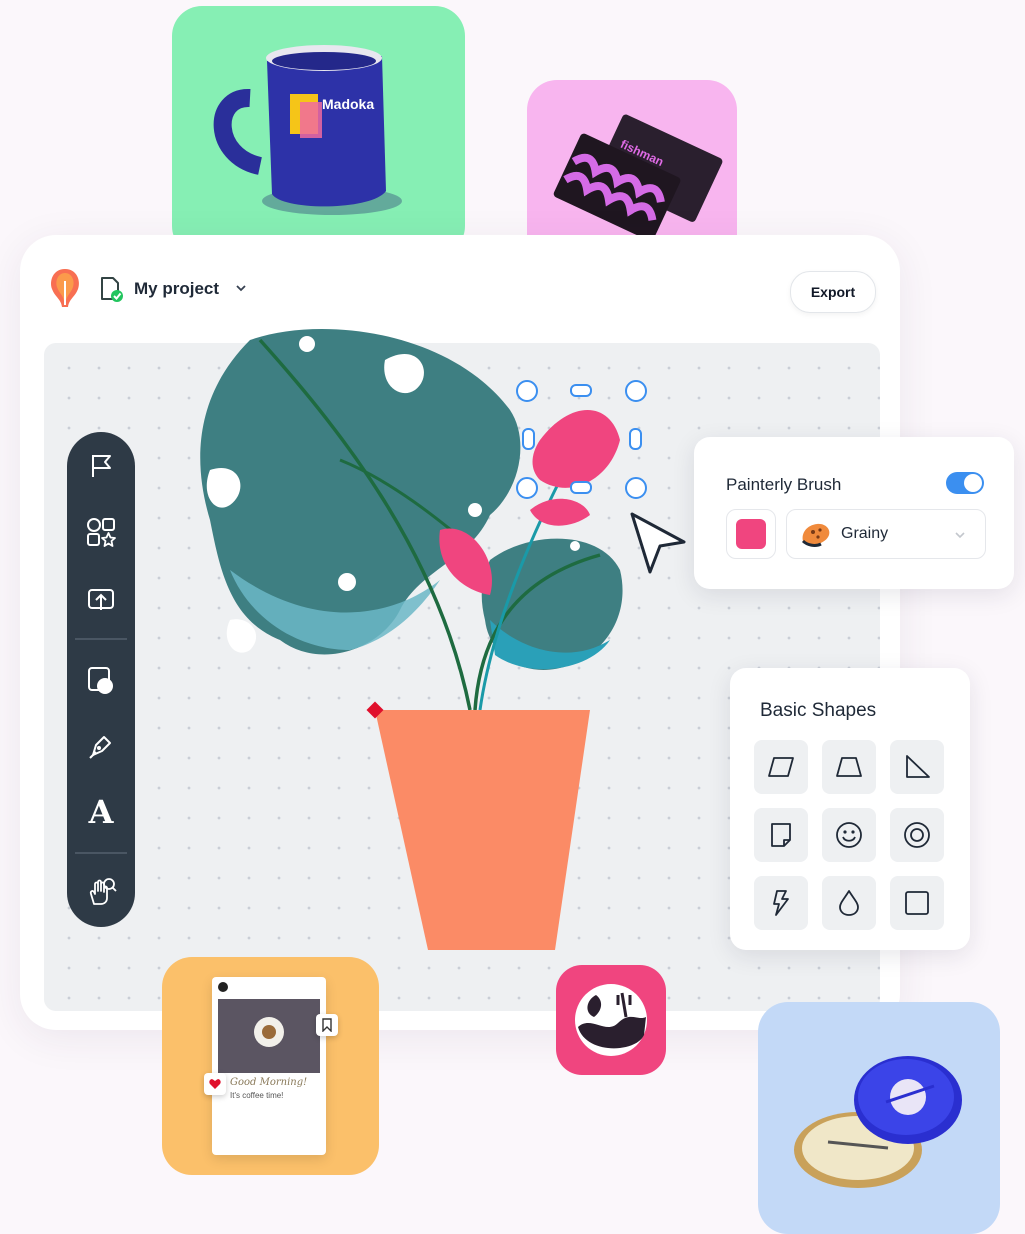 Image resolution: width=1025 pixels, height=1234 pixels. What do you see at coordinates (223, 987) in the screenshot?
I see `post-avatar` at bounding box center [223, 987].